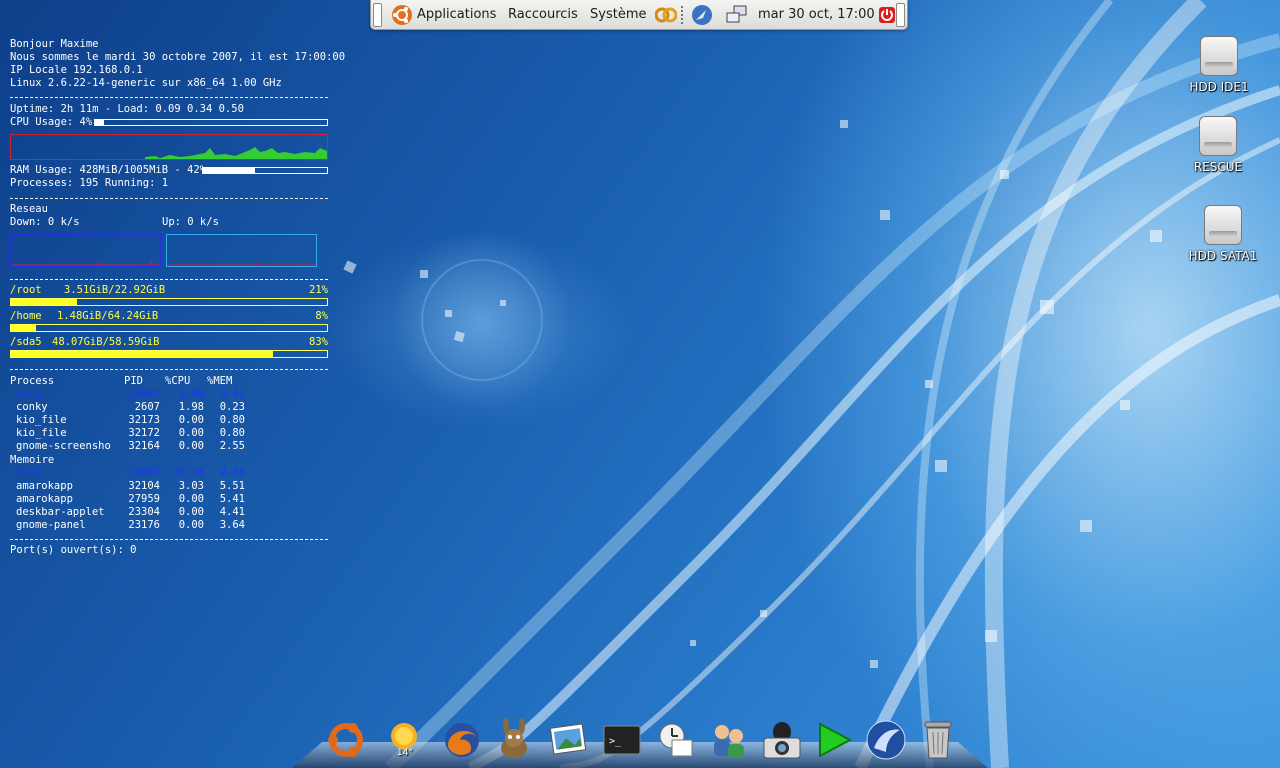  Describe the element at coordinates (26, 316) in the screenshot. I see `fs-home-name: /home` at that location.